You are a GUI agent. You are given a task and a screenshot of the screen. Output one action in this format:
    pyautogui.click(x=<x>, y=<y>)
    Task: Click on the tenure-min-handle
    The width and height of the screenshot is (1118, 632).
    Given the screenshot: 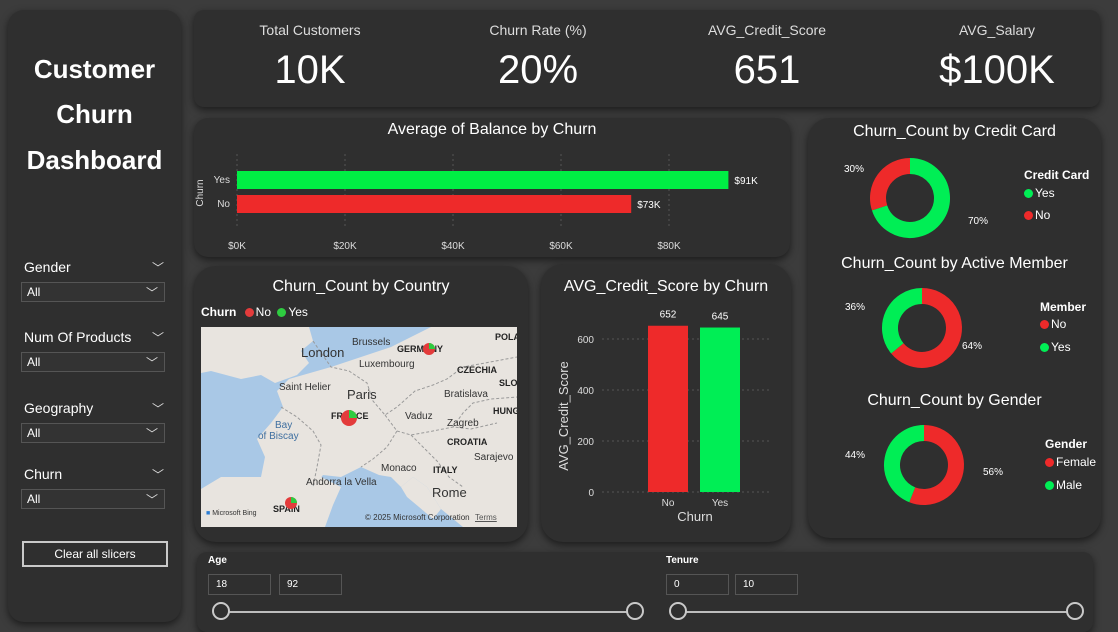 What is the action you would take?
    pyautogui.click(x=678, y=611)
    